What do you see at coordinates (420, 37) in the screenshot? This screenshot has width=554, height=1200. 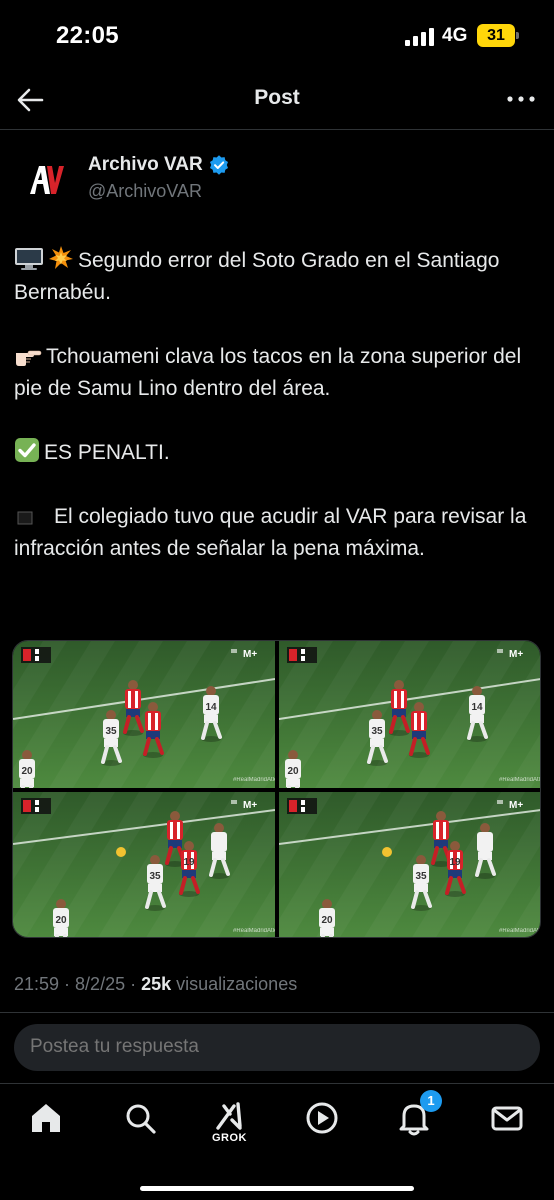 I see `signal-strength-icon` at bounding box center [420, 37].